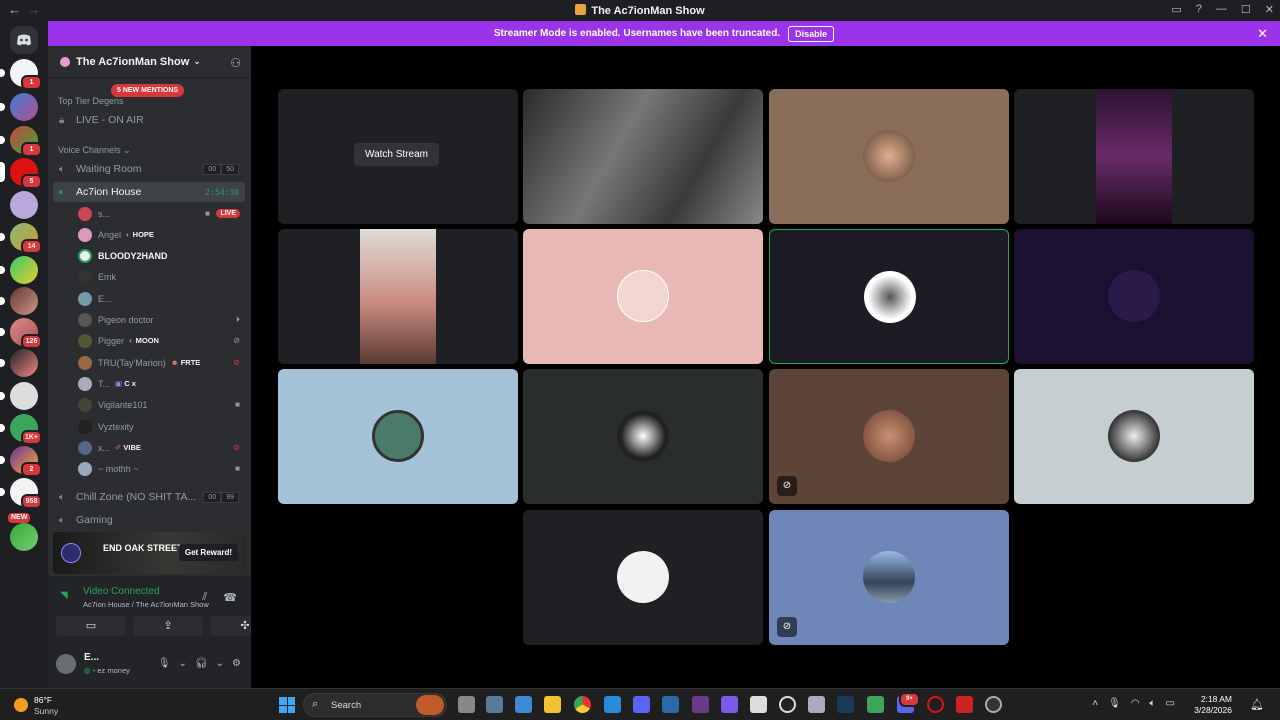 The height and width of the screenshot is (720, 1280). I want to click on discord-taskbar-icon: 9+, so click(908, 702).